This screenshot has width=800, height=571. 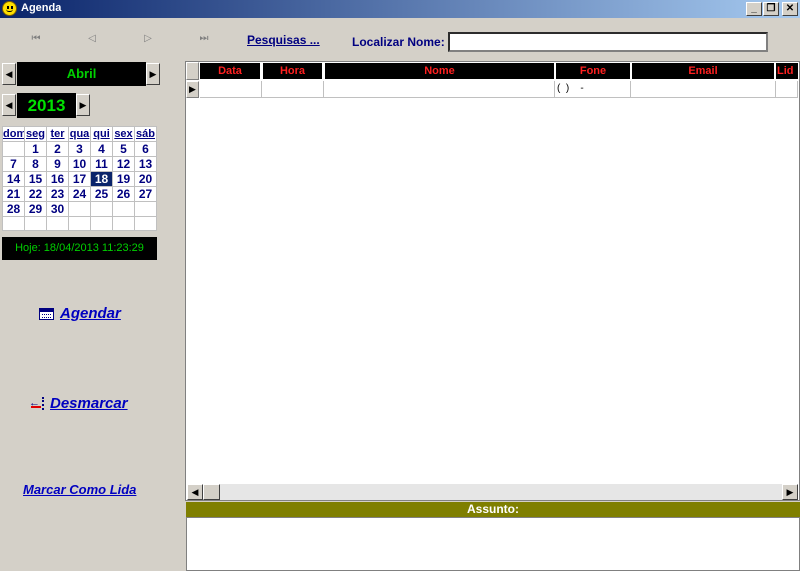 What do you see at coordinates (790, 492) in the screenshot?
I see `scroll-right-button: ▶` at bounding box center [790, 492].